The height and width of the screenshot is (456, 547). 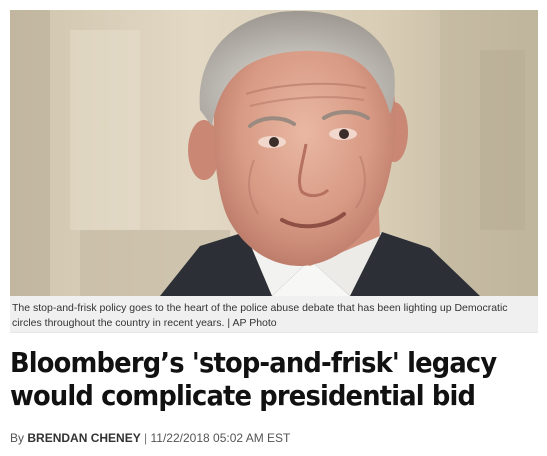 I want to click on photo-credit: AP Photo, so click(x=254, y=322).